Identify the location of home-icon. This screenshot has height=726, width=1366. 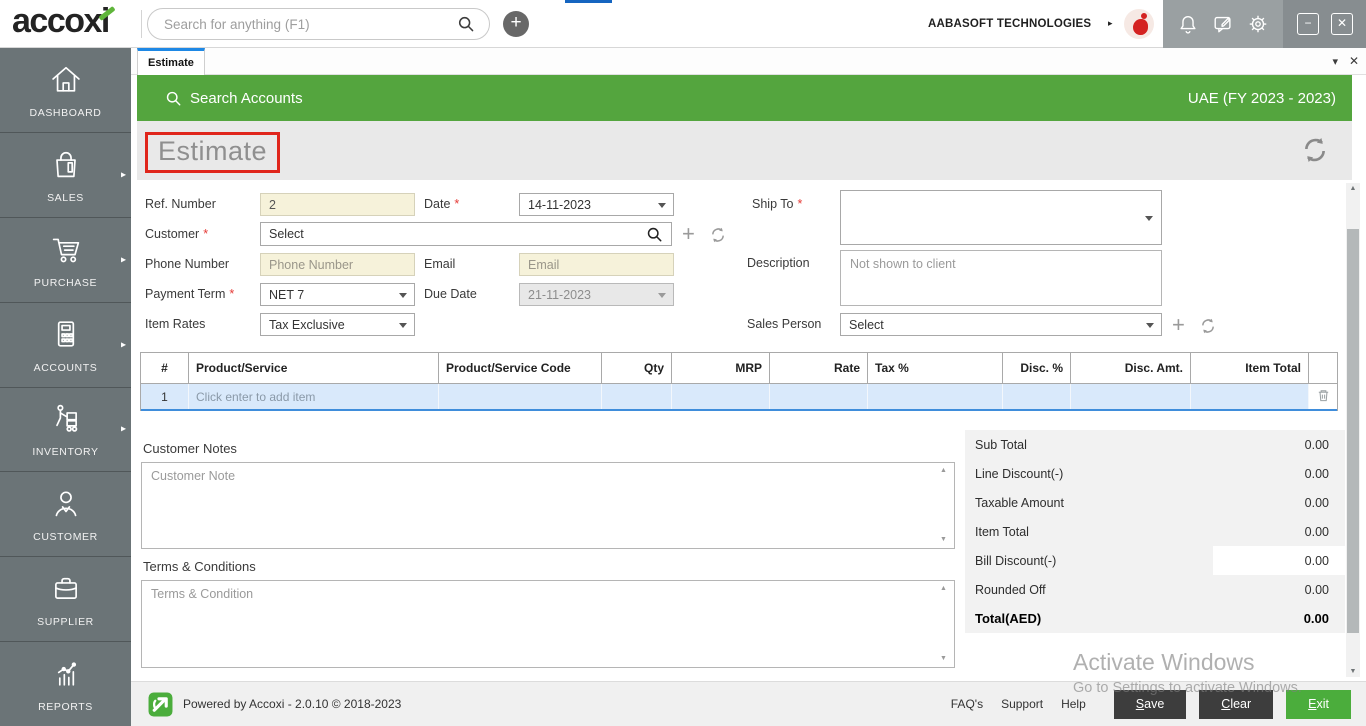
(66, 81).